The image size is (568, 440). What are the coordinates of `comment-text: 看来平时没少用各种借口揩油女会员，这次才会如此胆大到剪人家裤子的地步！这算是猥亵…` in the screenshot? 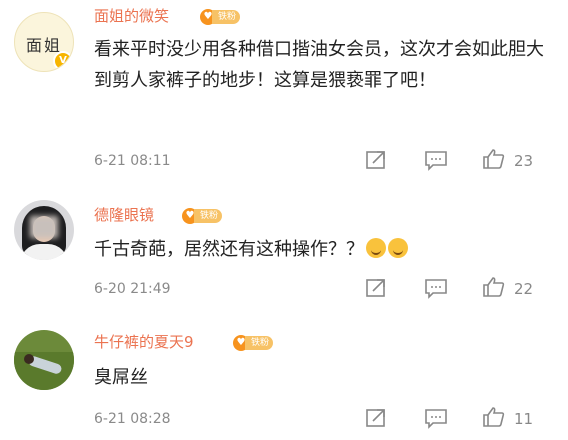 It's located at (319, 65).